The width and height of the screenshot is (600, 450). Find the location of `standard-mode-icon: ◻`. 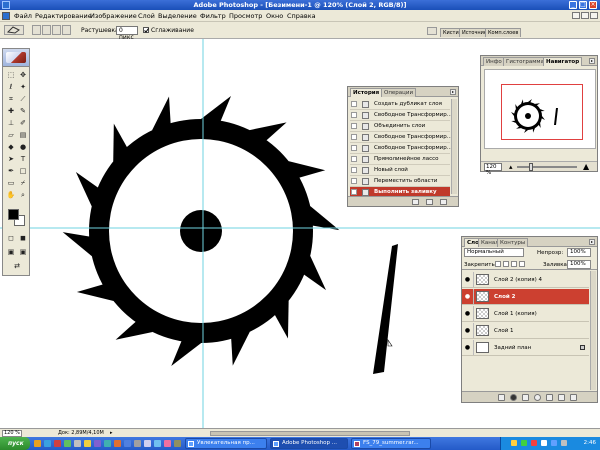

standard-mode-icon: ◻ is located at coordinates (11, 238).